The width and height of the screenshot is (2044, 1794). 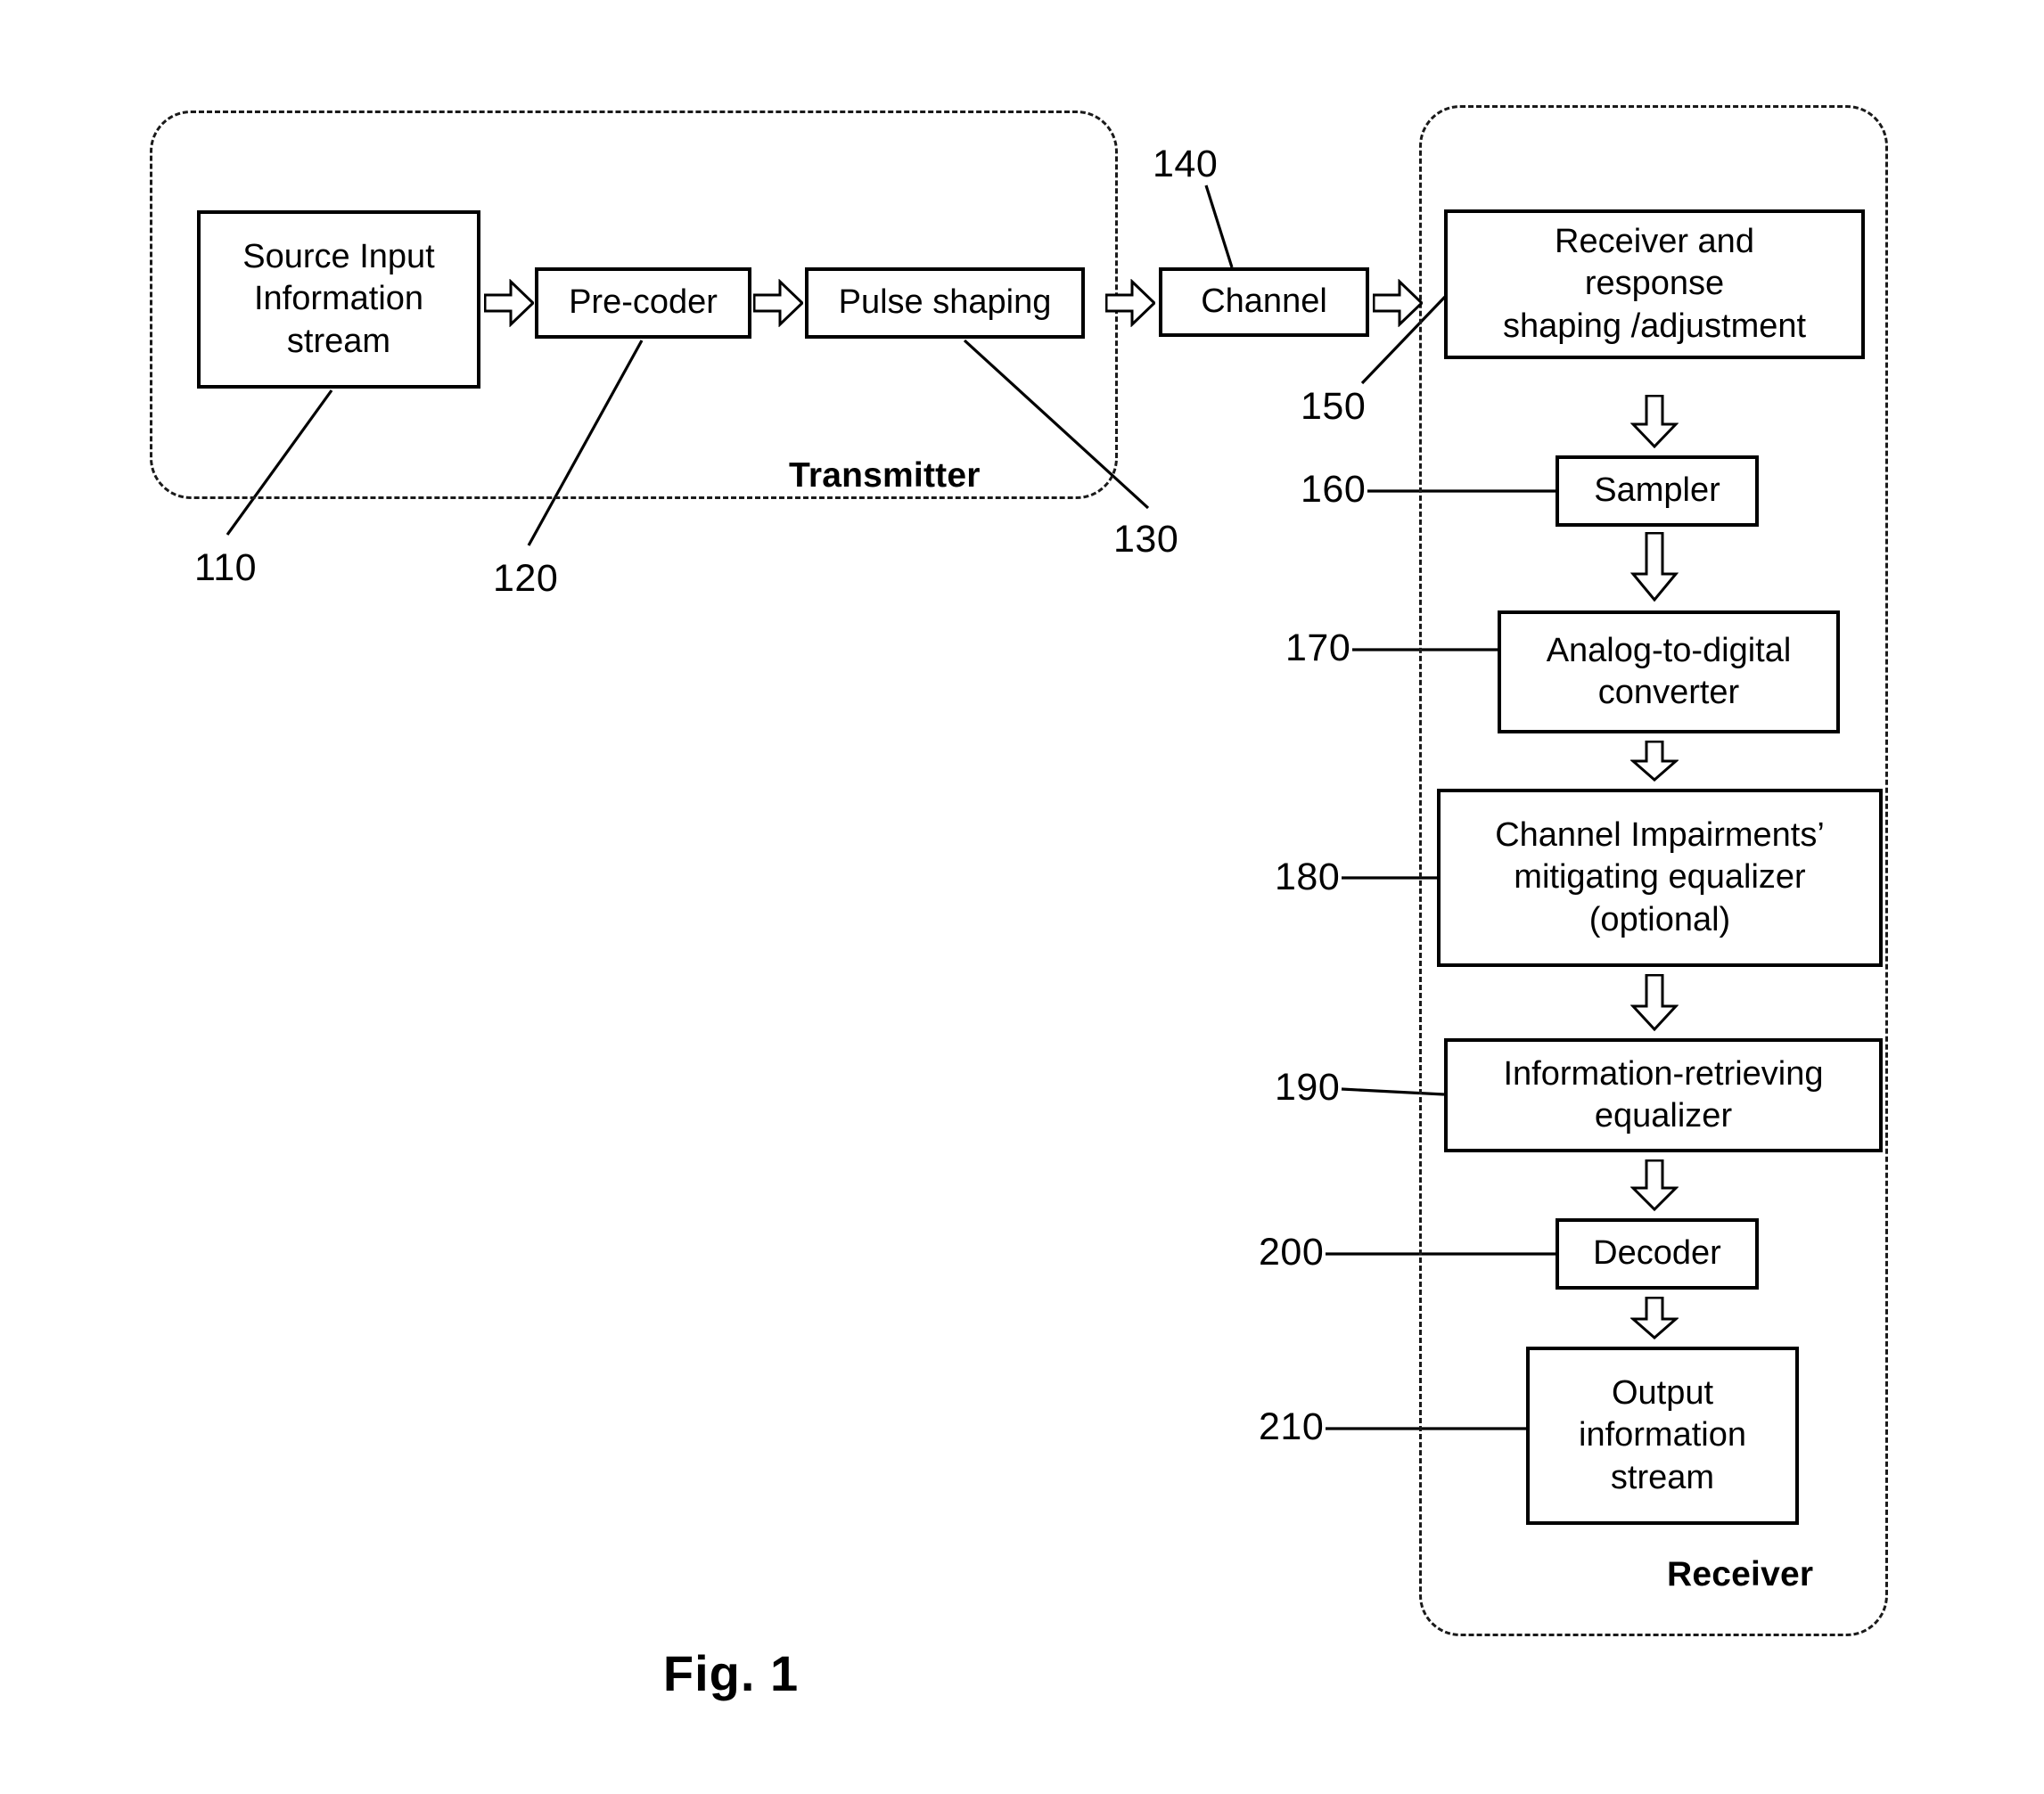 I want to click on block-label: Pulse shaping, so click(x=945, y=302).